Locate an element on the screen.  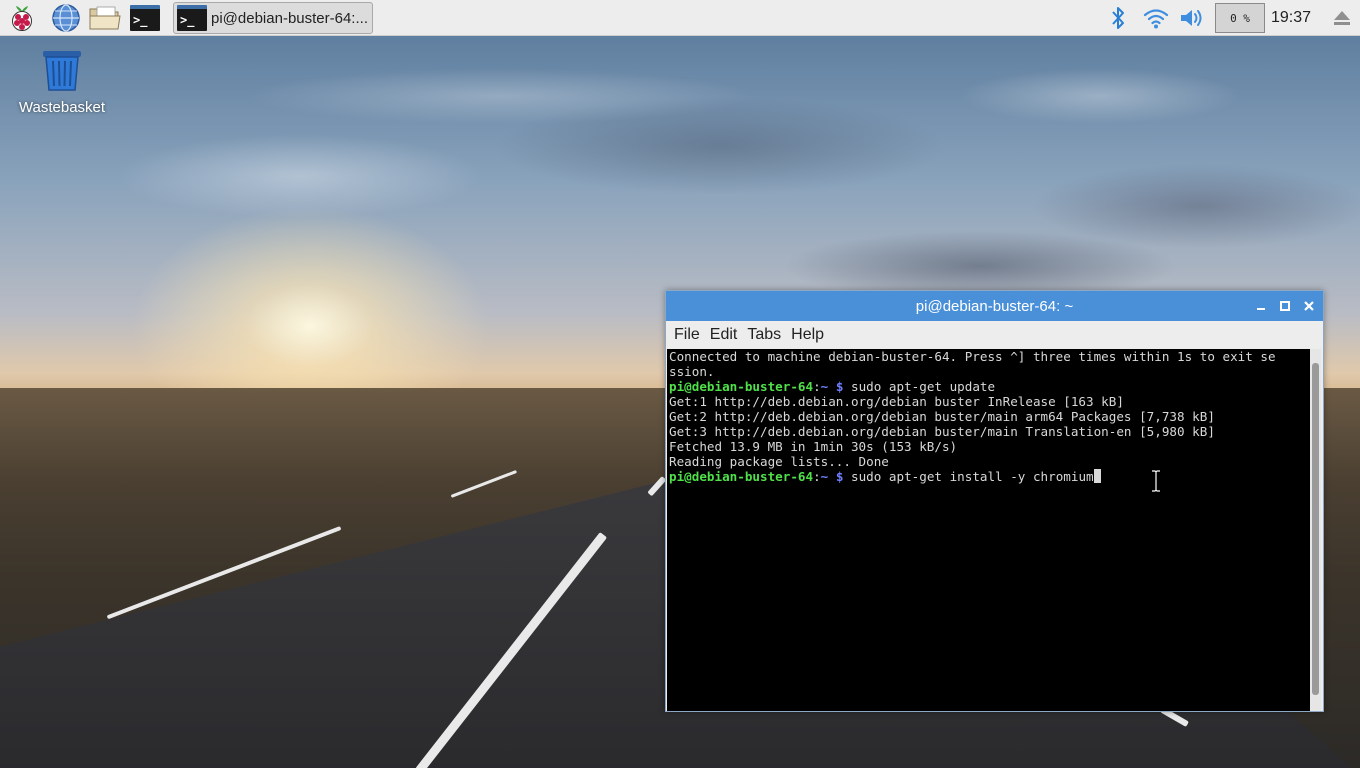
terminal-line: Fetched 13.9 MB in 1min 30s (153 kB/s) is located at coordinates (813, 446).